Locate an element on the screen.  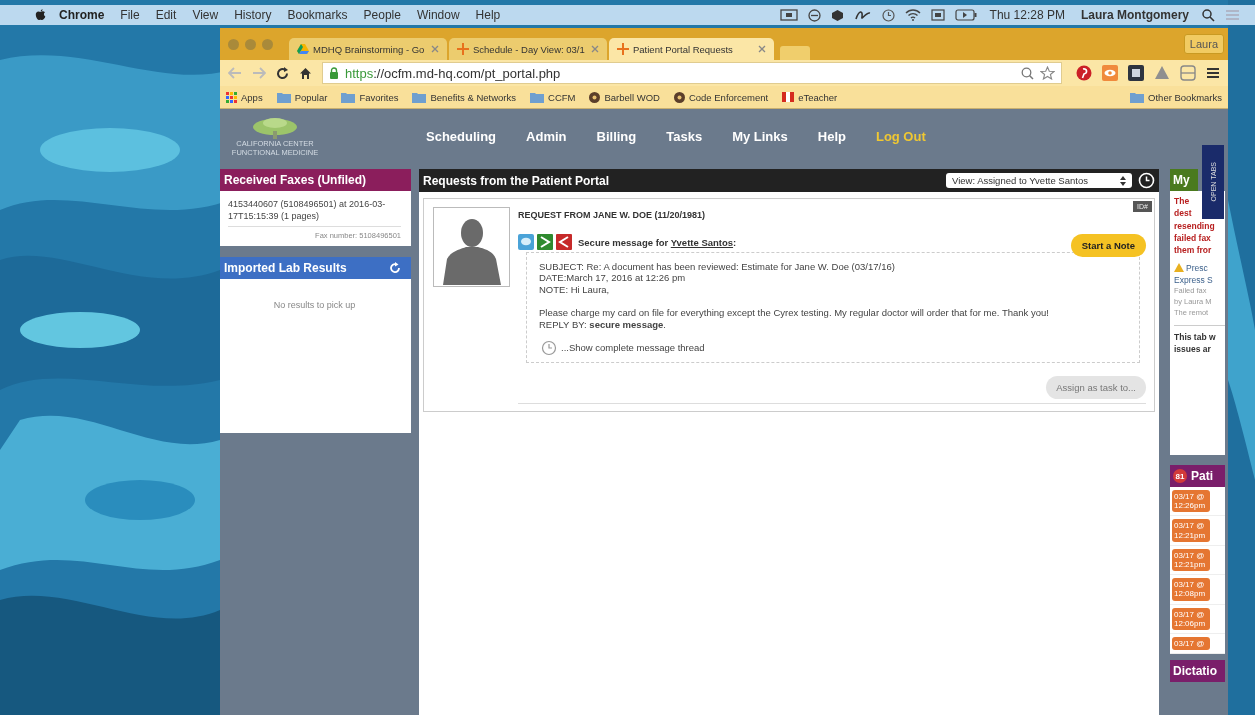
message-date: DATE:March 17, 2016 at 12:26 pm is located at coordinates (613, 278).